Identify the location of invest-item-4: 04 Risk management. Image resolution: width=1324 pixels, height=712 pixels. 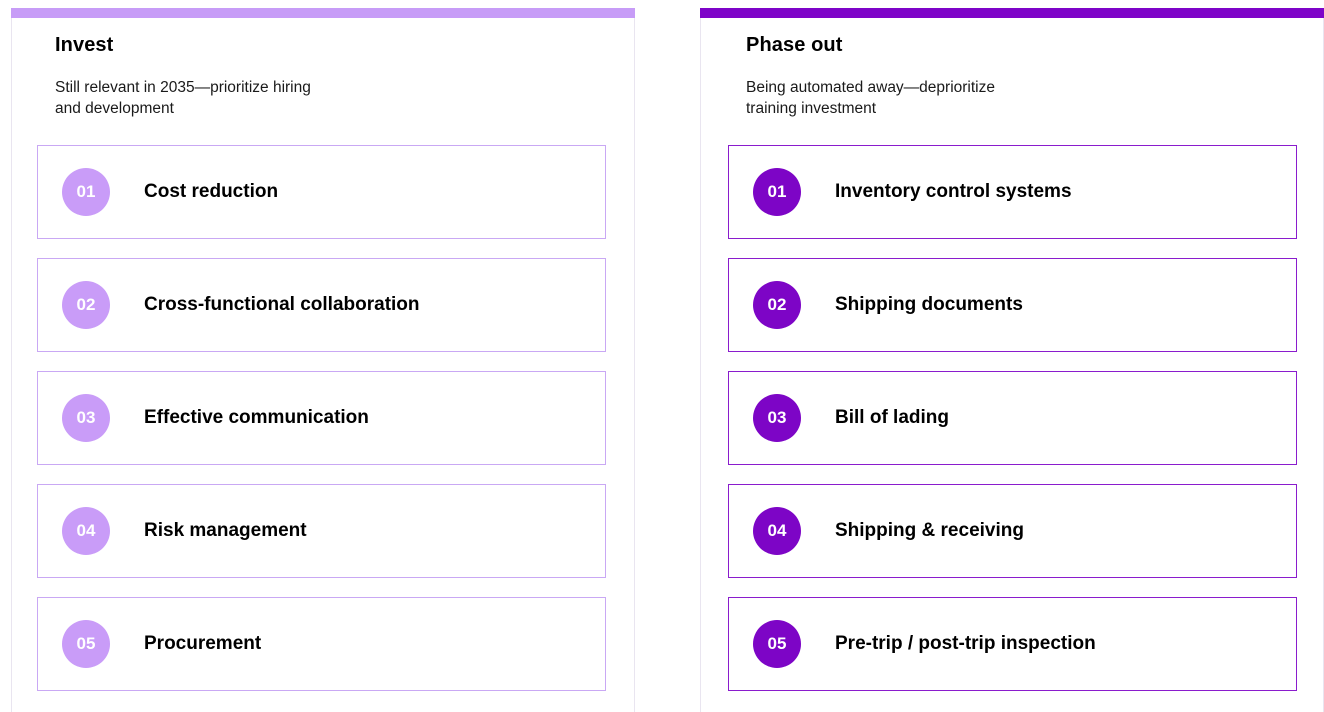
(321, 531).